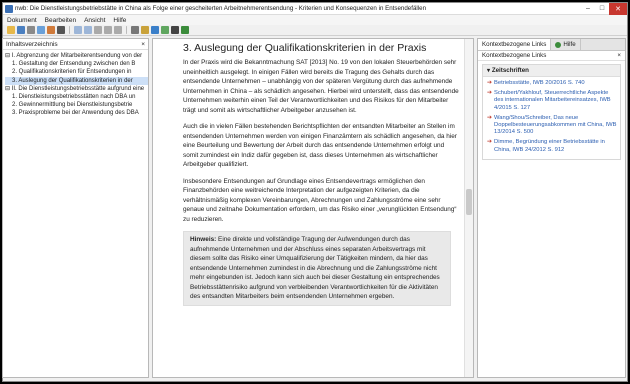 This screenshot has width=630, height=384. I want to click on save-icon, so click(21, 30).